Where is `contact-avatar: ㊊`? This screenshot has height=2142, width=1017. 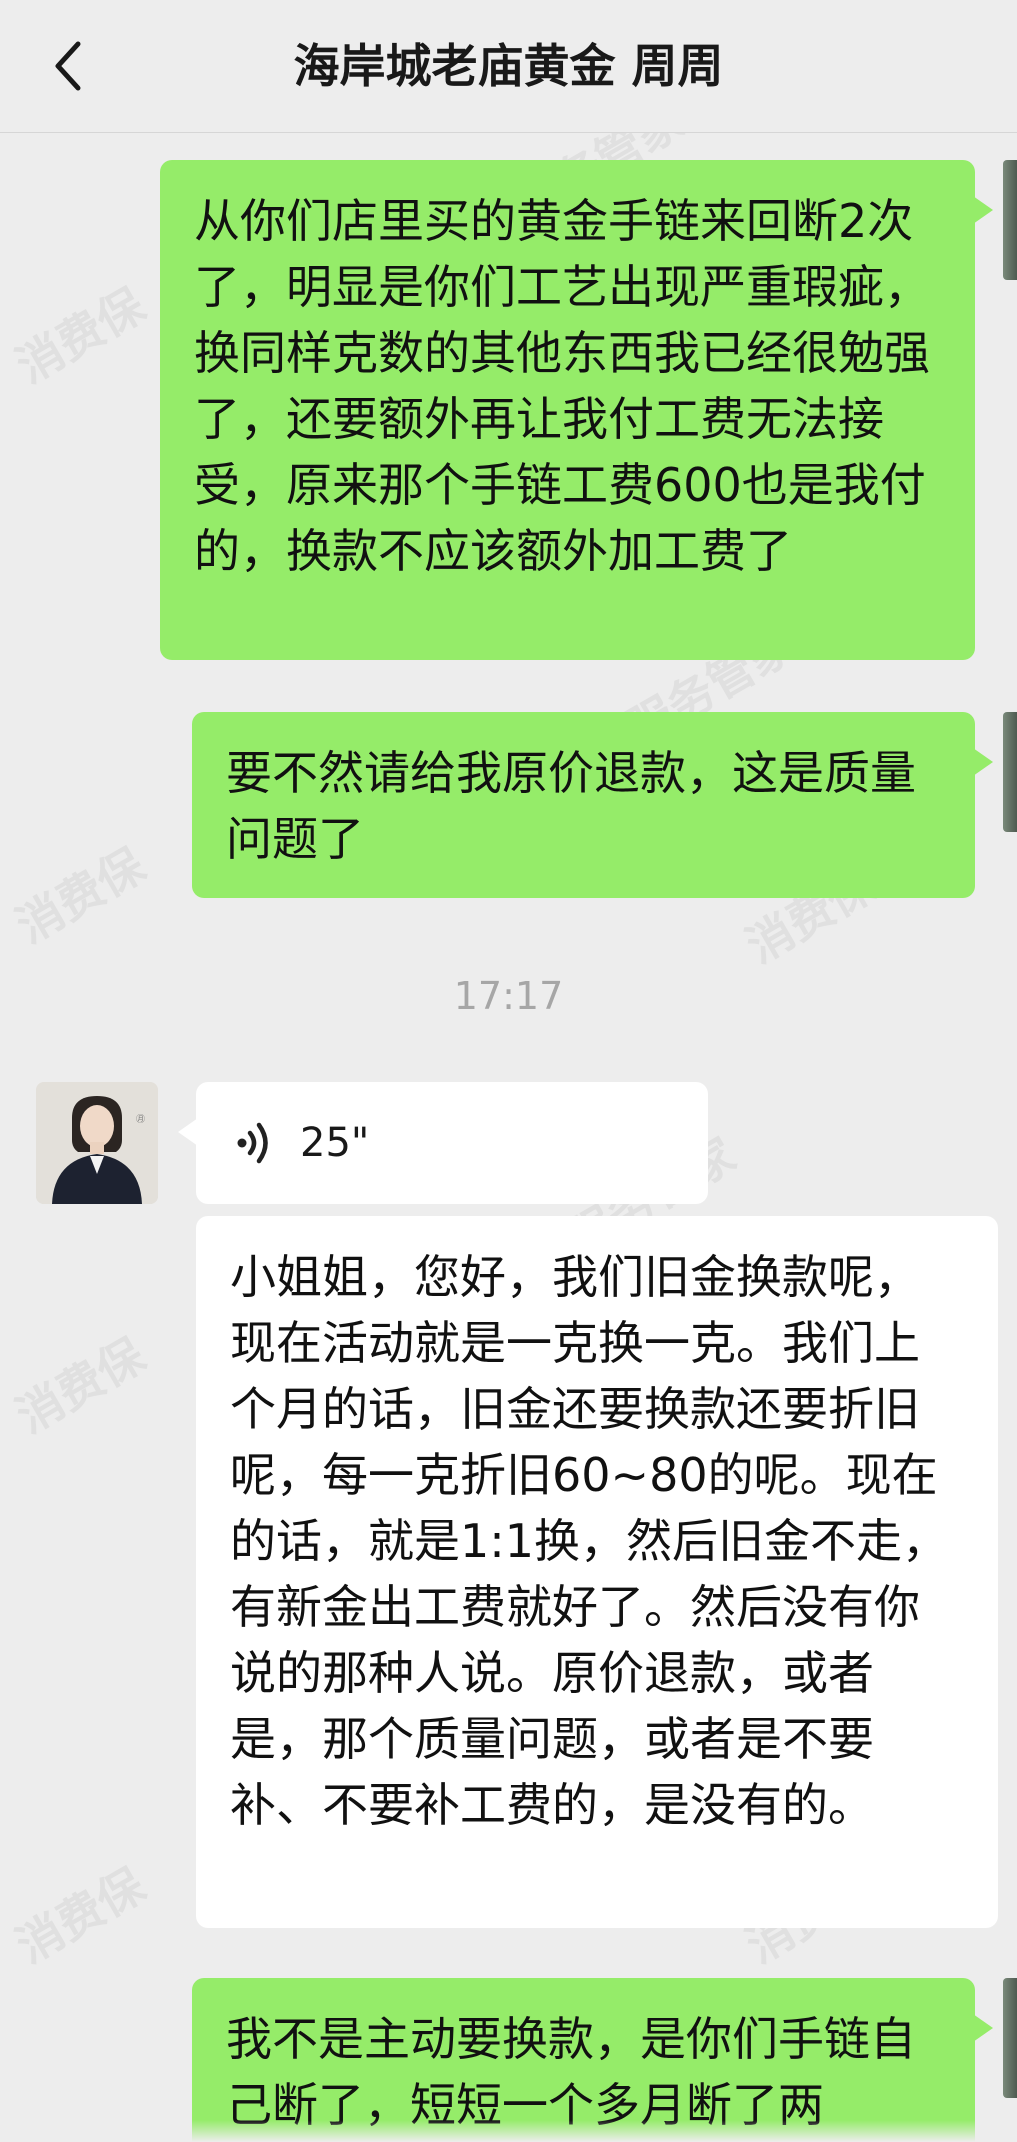
contact-avatar: ㊊ is located at coordinates (97, 1143).